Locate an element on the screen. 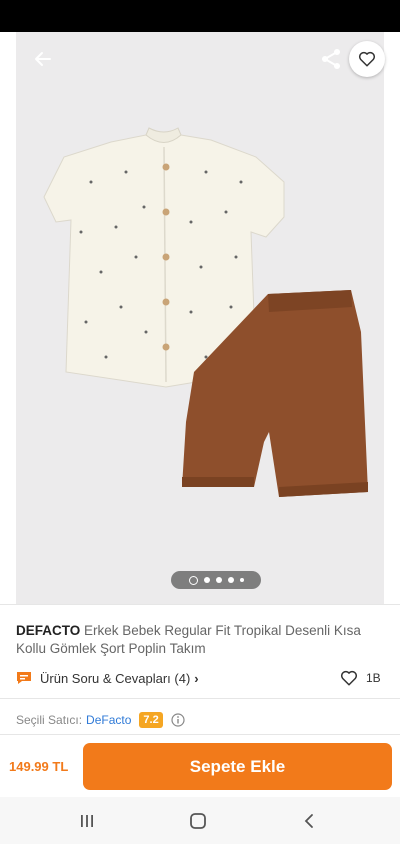 The image size is (400, 844). image-pagination is located at coordinates (216, 580).